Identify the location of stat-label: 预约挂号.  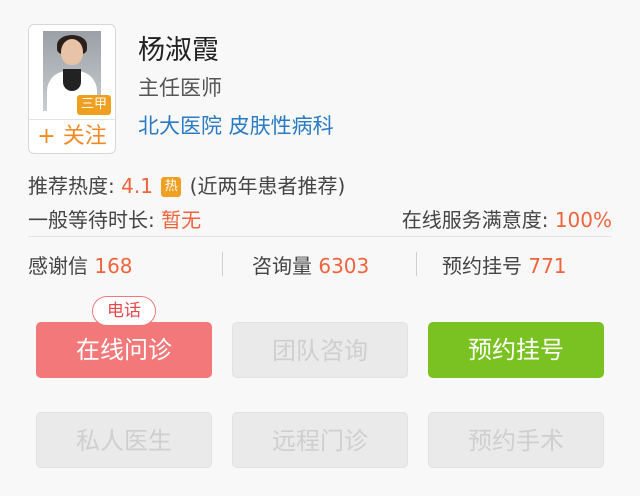
(485, 266).